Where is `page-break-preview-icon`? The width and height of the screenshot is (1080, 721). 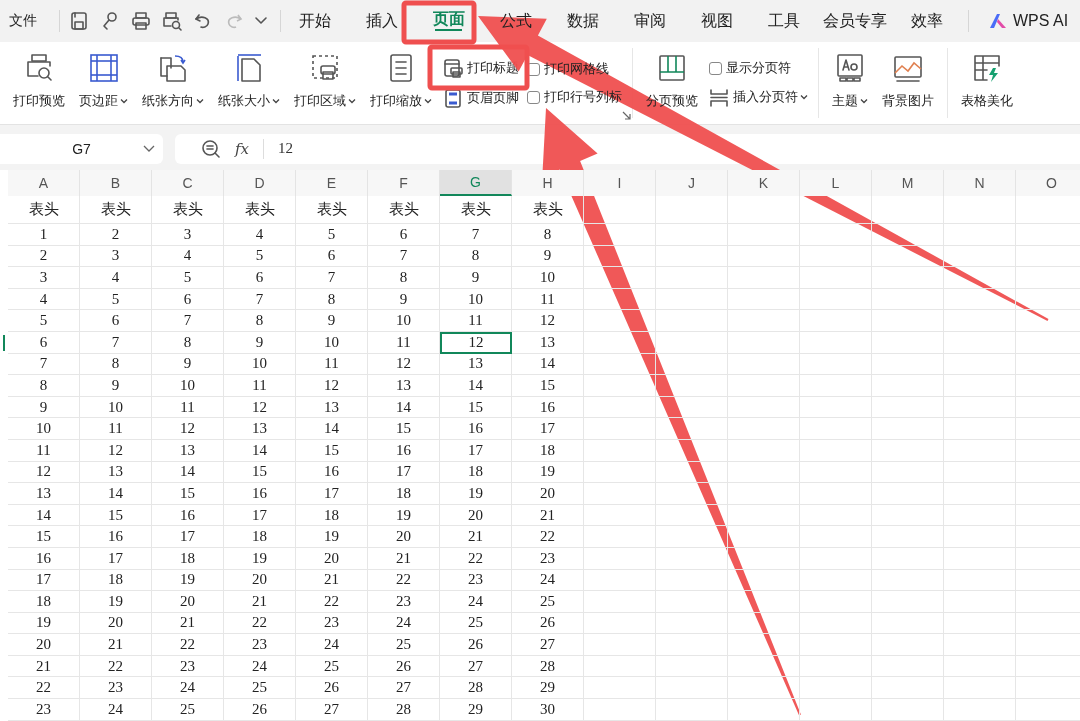
page-break-preview-icon is located at coordinates (672, 68).